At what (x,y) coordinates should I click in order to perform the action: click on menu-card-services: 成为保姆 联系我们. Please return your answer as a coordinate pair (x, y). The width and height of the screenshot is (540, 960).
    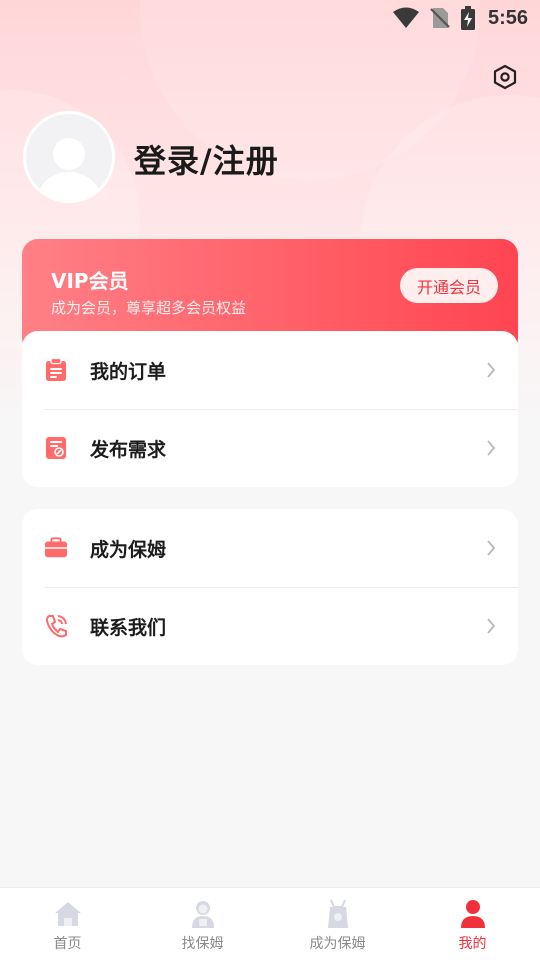
    Looking at the image, I should click on (270, 587).